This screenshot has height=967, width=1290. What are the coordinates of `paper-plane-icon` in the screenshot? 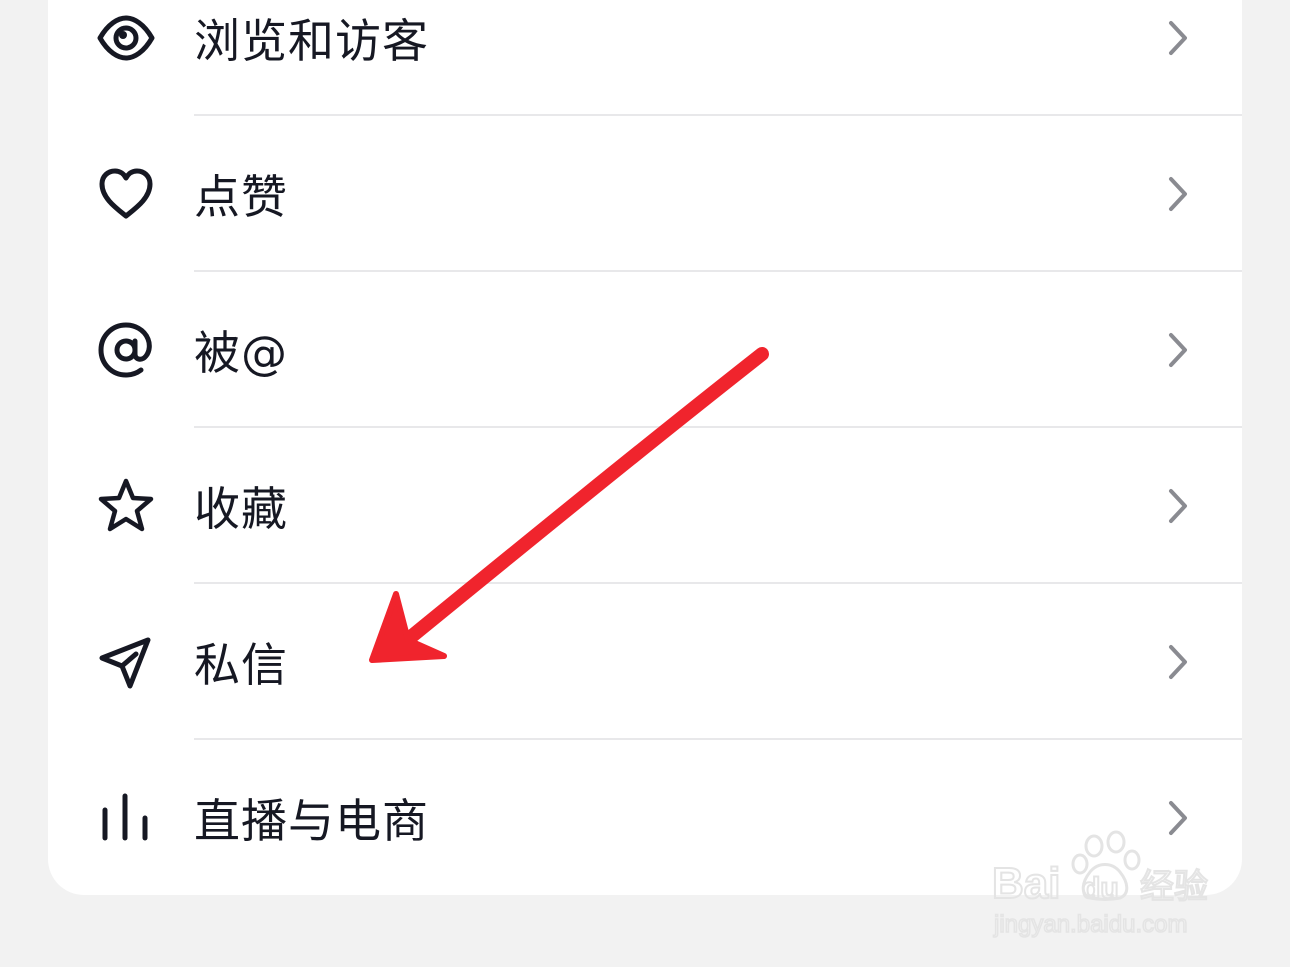 It's located at (126, 662).